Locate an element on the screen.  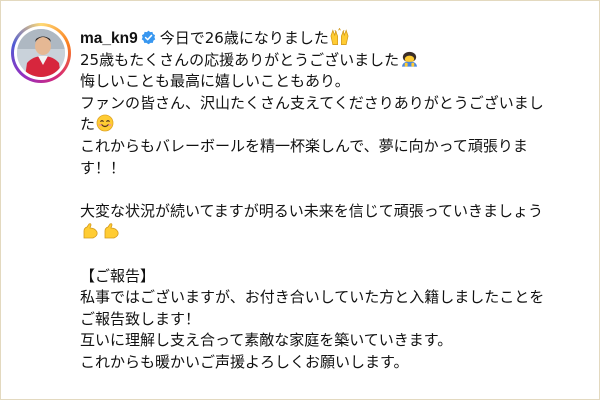
caption-line-12: 私事ではございますが、お付き合いしていた方と入籍しましたことを is located at coordinates (336, 298).